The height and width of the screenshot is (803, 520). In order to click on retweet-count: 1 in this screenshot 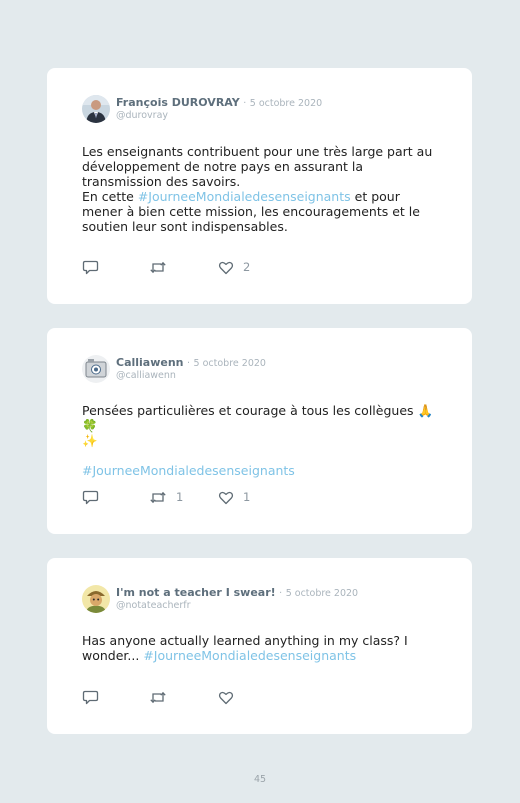, I will do `click(180, 497)`.